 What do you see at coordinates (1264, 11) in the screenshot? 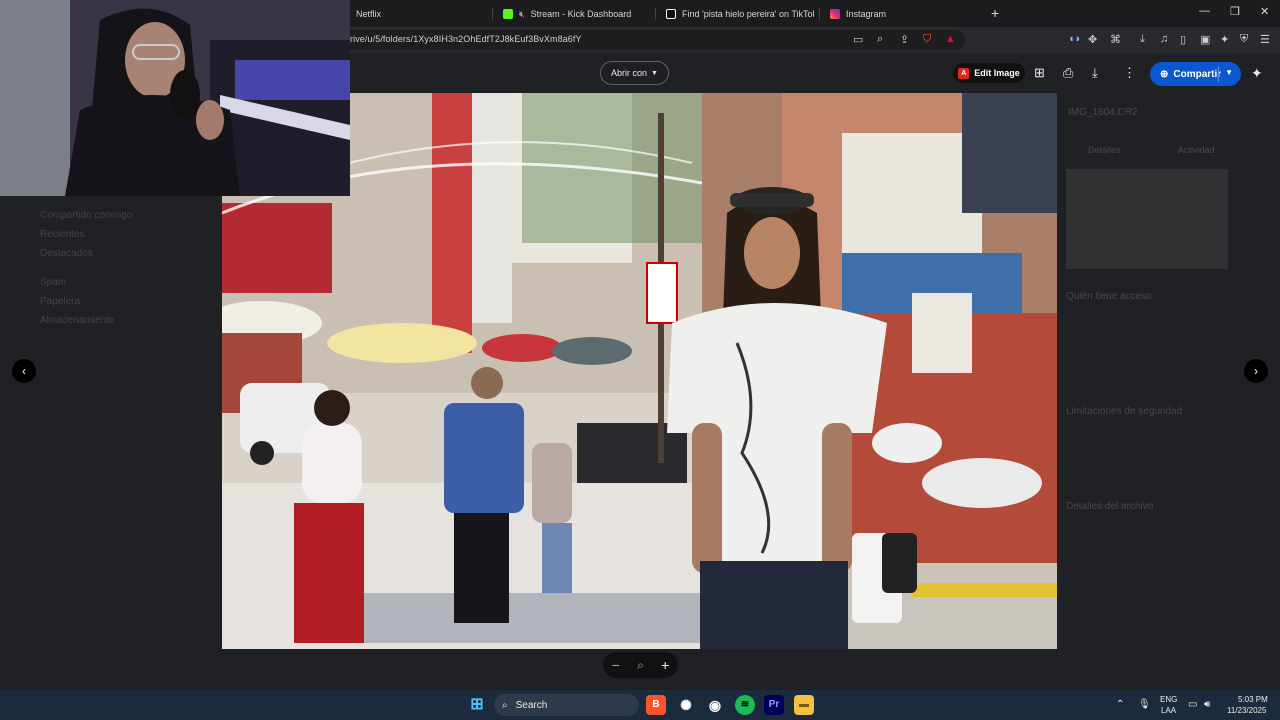
I see `close-window-button: ✕` at bounding box center [1264, 11].